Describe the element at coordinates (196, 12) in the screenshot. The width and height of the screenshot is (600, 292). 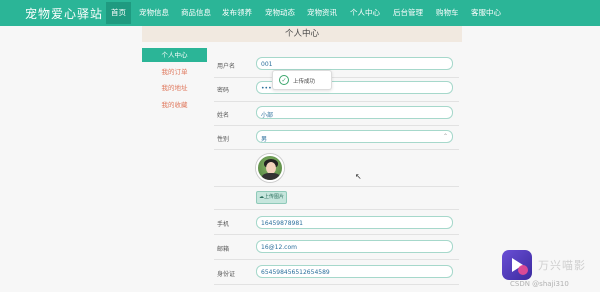
I see `nav-item-goods-info: 商品信息` at that location.